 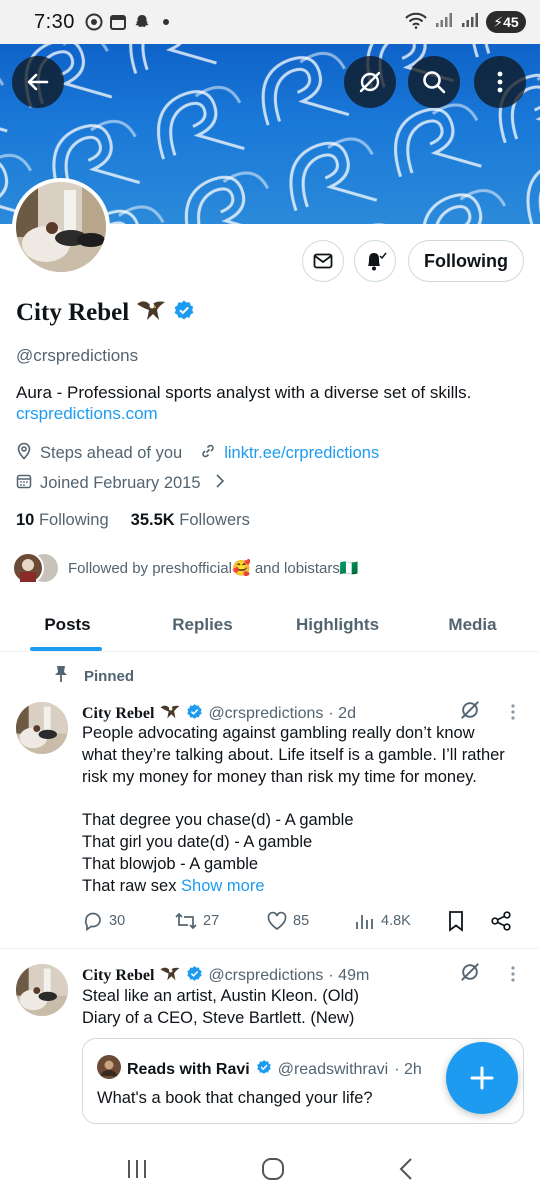 I want to click on following-count-link: 10 Following, so click(x=62, y=520).